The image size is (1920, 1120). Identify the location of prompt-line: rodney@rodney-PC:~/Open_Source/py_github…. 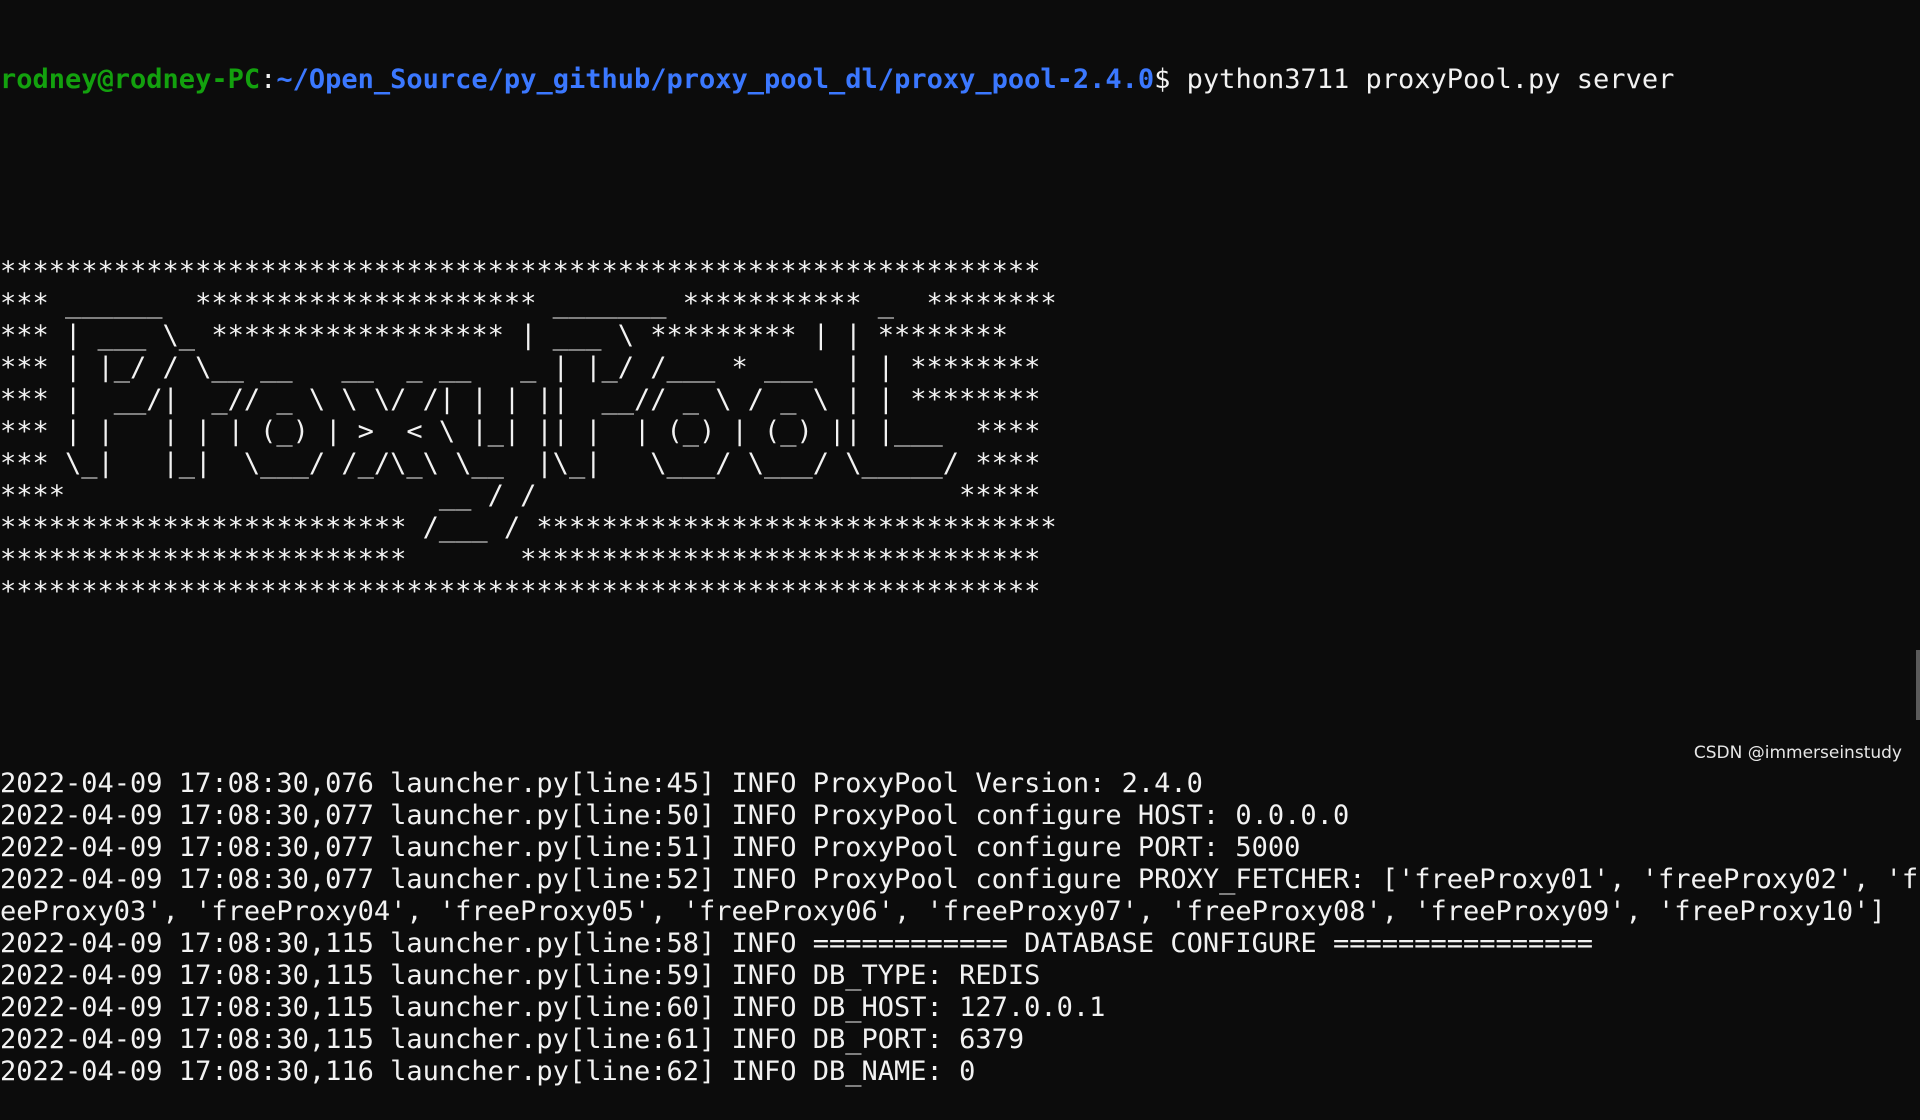
(960, 80).